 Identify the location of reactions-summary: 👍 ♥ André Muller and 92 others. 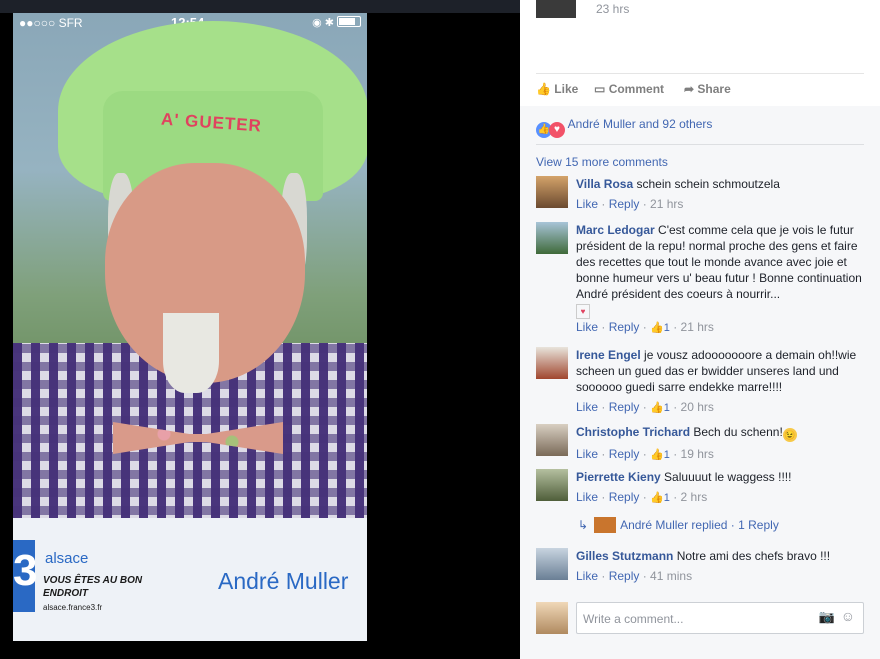
(624, 127).